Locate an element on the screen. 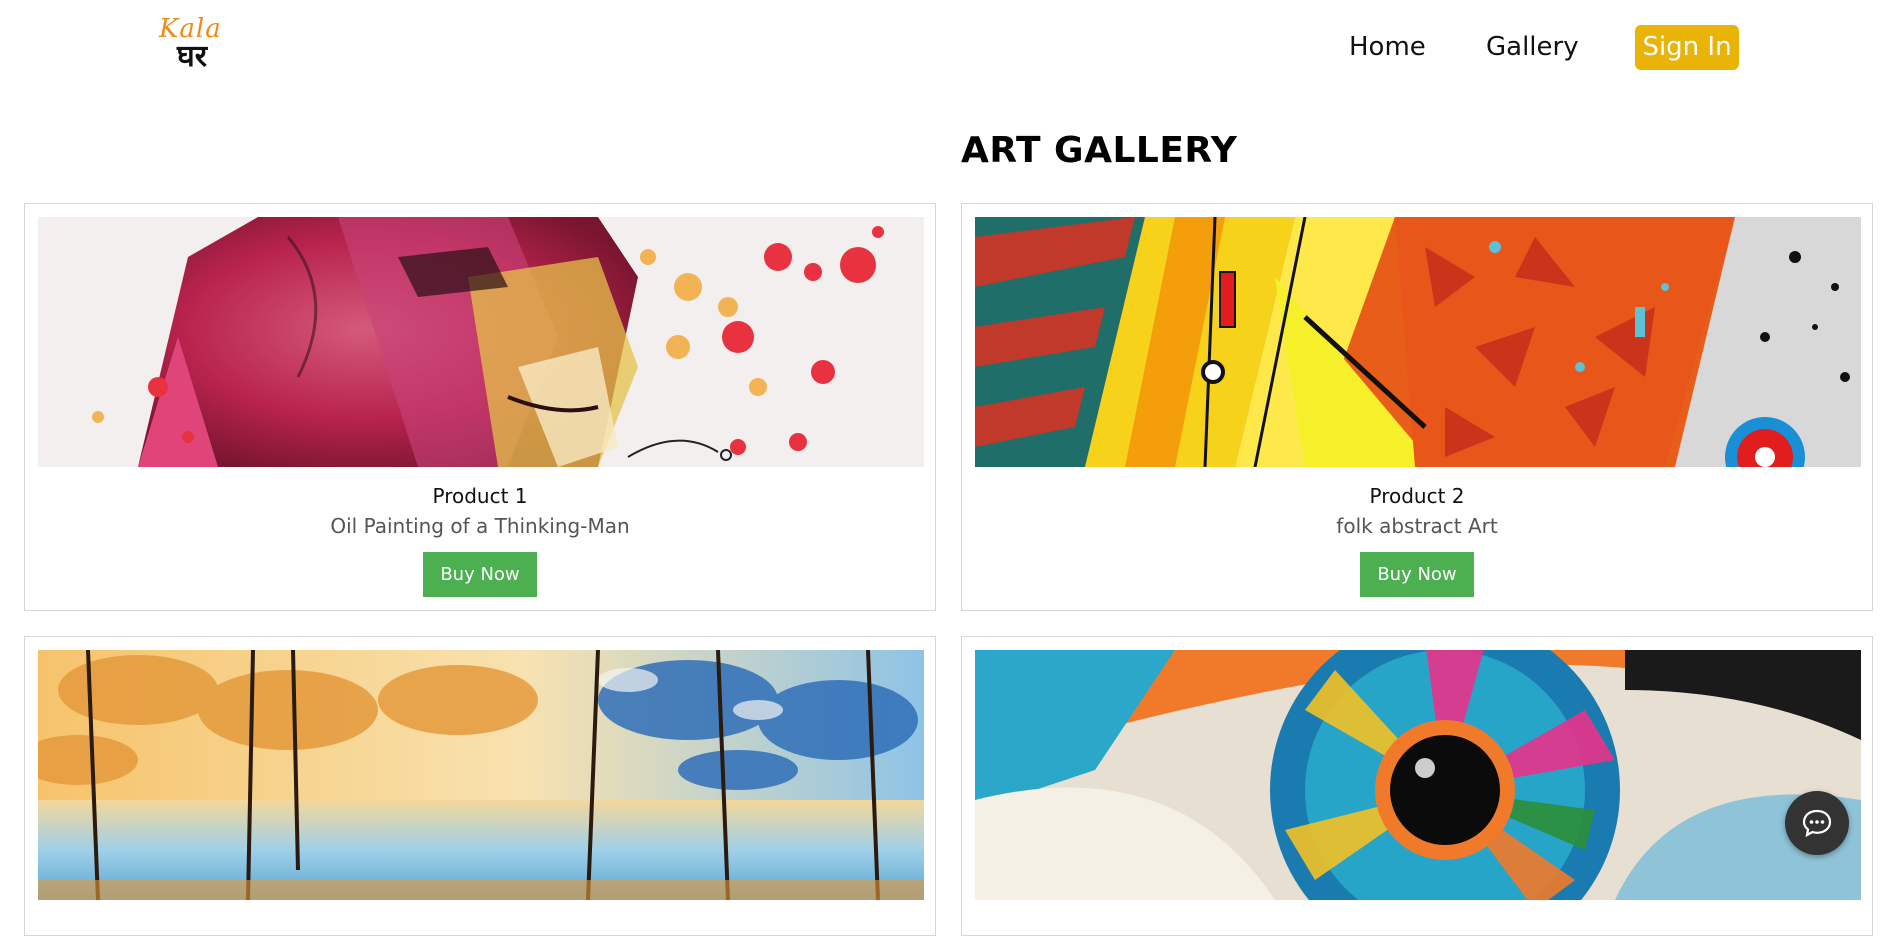 This screenshot has width=1889, height=936. product-description: folk abstract Art is located at coordinates (1417, 526).